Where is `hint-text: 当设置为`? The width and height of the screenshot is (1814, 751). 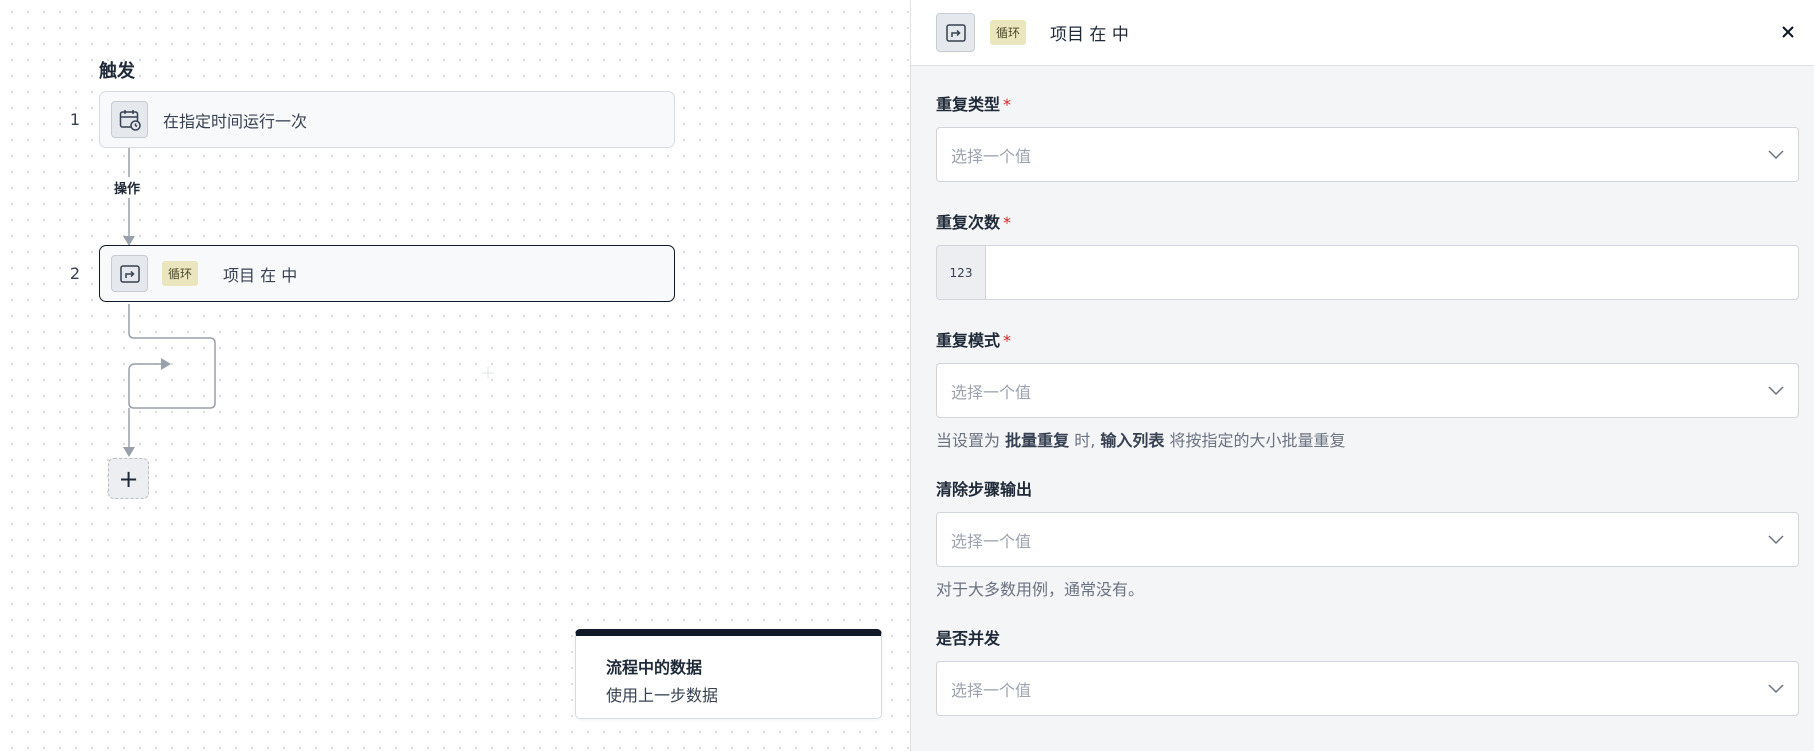
hint-text: 当设置为 is located at coordinates (971, 440).